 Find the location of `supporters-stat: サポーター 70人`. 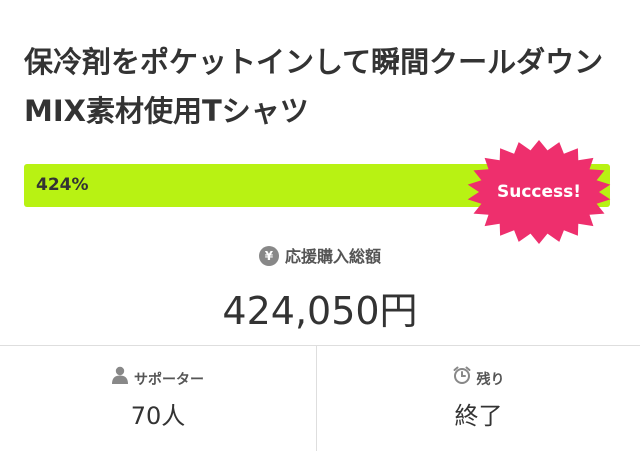

supporters-stat: サポーター 70人 is located at coordinates (158, 398).